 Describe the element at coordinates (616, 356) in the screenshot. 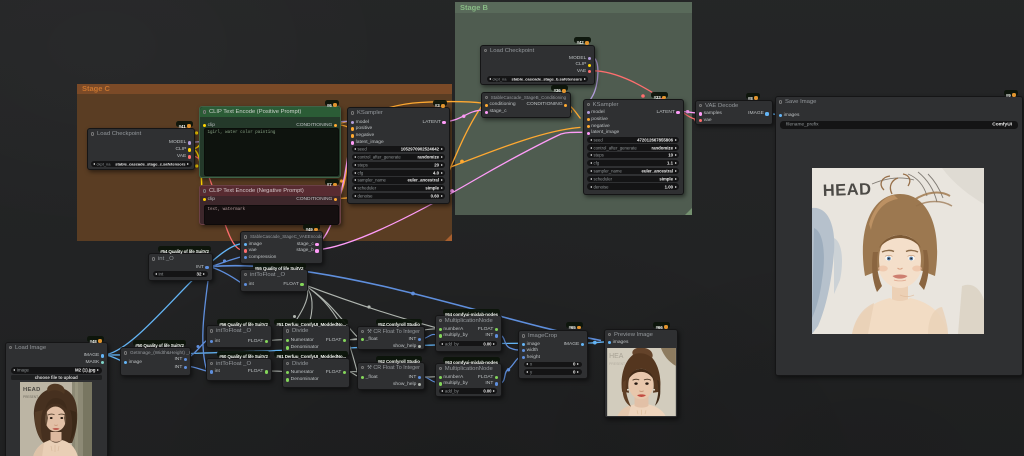

I see `svg-text: HEA` at that location.